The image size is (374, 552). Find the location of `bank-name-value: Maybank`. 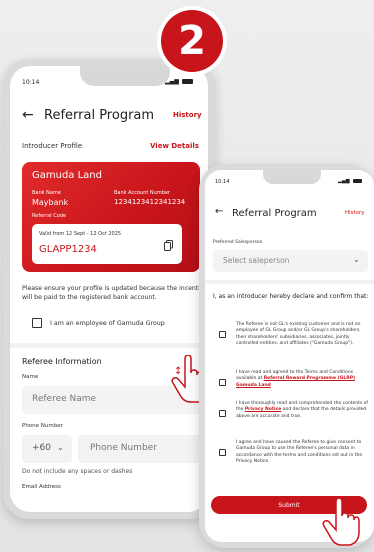

bank-name-value: Maybank is located at coordinates (50, 202).